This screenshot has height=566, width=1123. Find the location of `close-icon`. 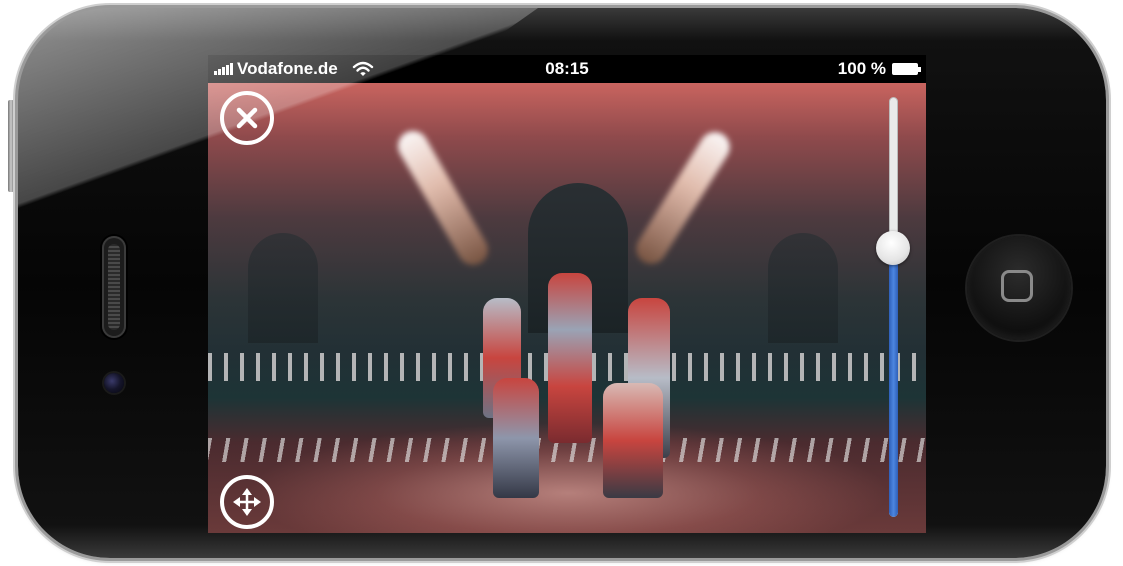

close-icon is located at coordinates (247, 118).